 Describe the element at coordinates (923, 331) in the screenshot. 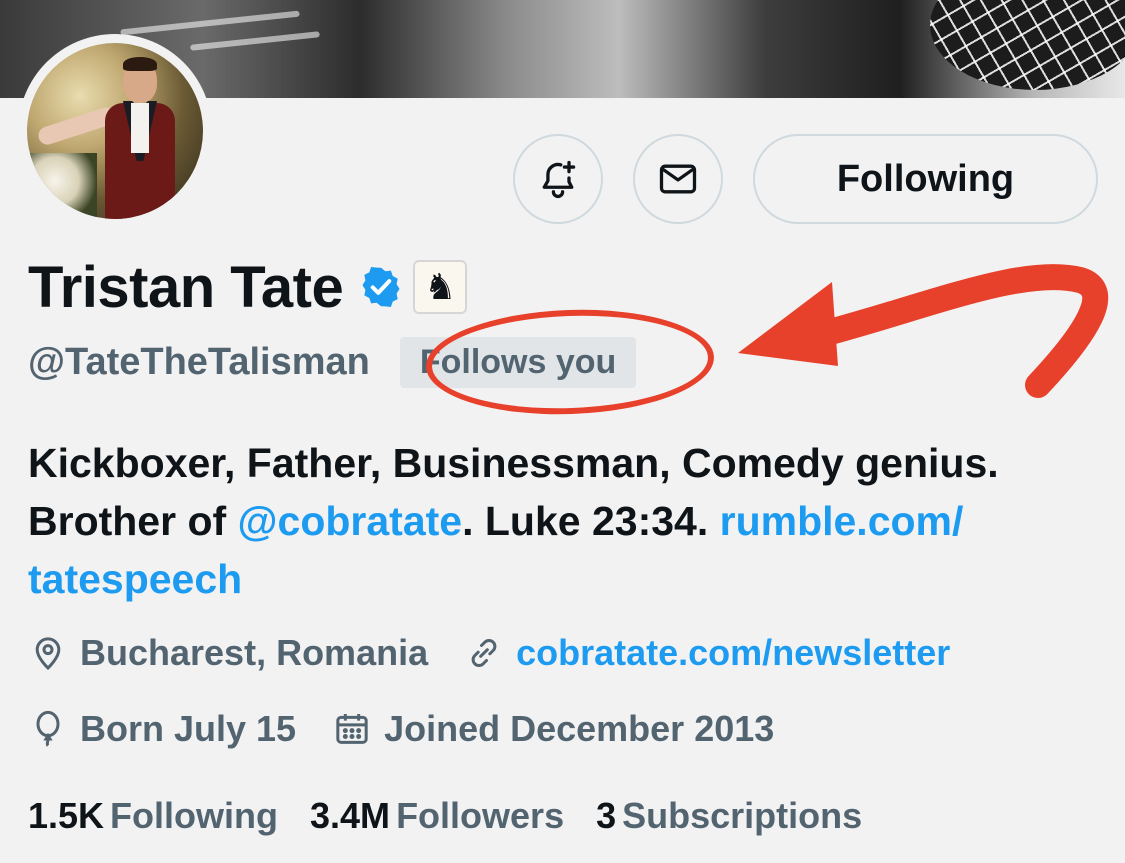

I see `annotation-arrow` at that location.